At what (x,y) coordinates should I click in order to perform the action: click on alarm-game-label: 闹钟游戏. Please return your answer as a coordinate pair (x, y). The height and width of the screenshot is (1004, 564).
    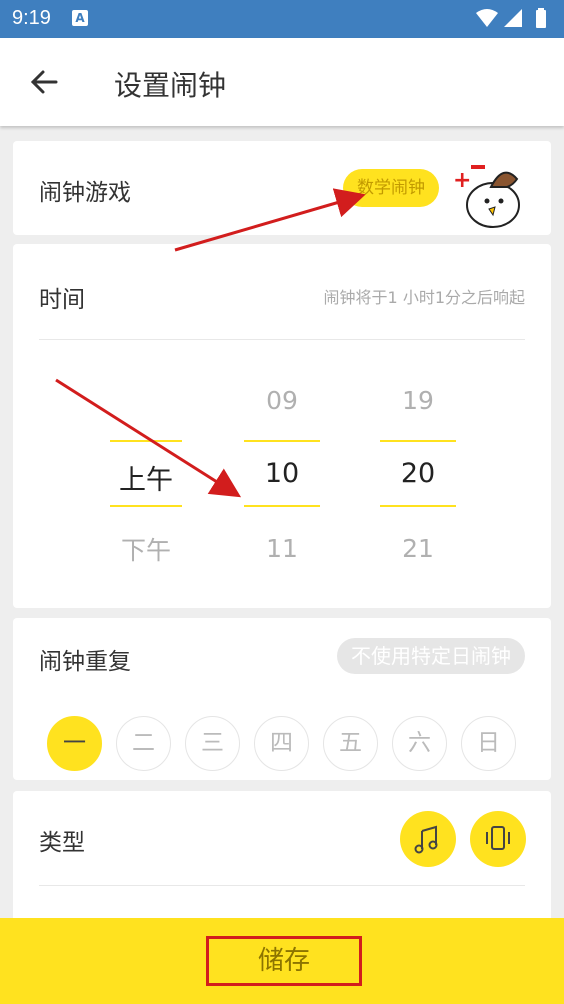
    Looking at the image, I should click on (85, 193).